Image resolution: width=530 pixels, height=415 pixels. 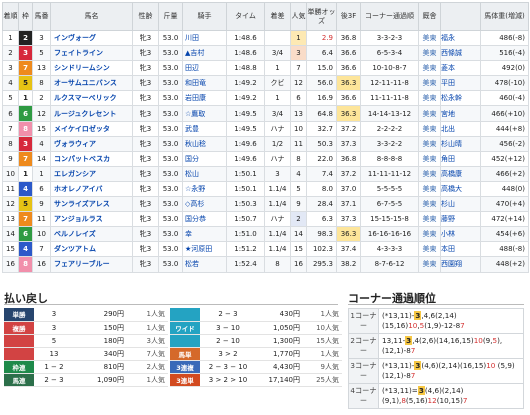 What do you see at coordinates (204, 189) in the screenshot?
I see `jockey-link: ☆永野` at bounding box center [204, 189].